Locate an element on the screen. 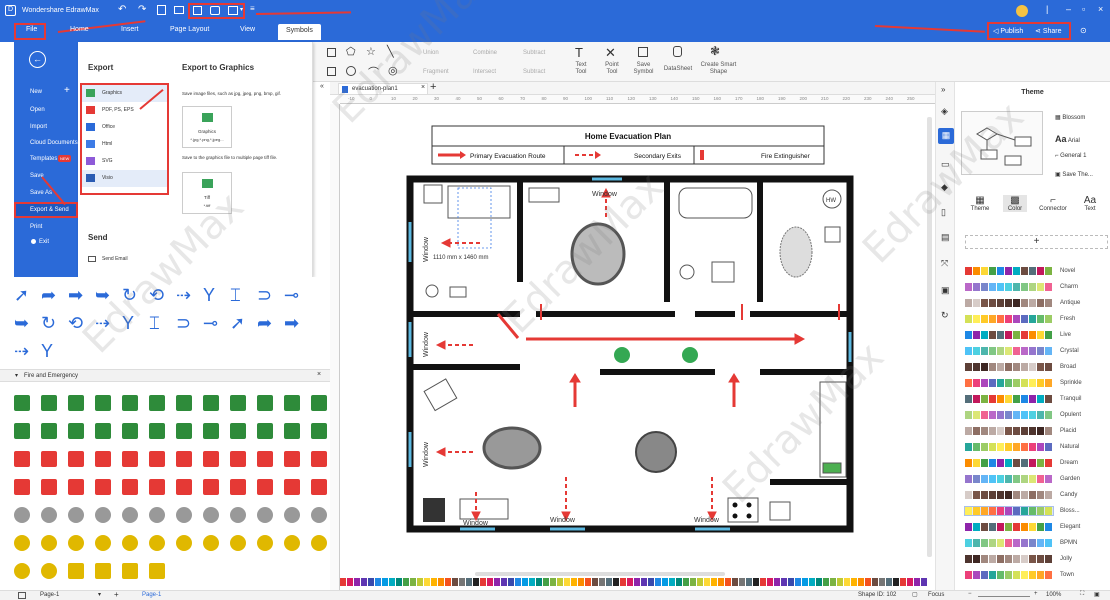  redo-icon: ↷ is located at coordinates (142, 9).